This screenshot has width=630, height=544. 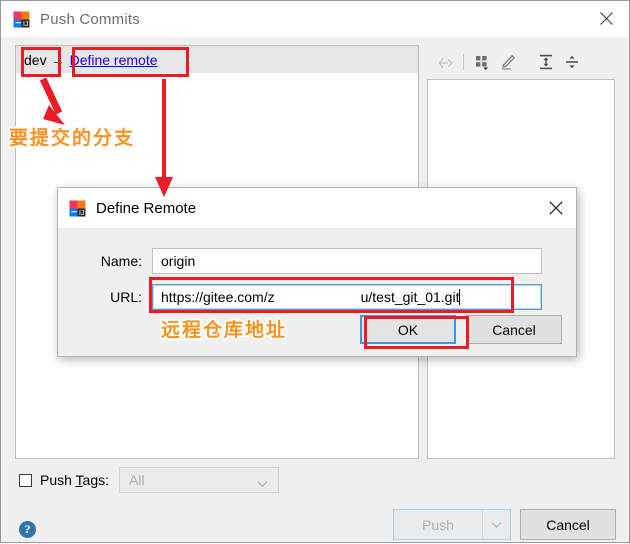 What do you see at coordinates (438, 524) in the screenshot?
I see `push-button: Push` at bounding box center [438, 524].